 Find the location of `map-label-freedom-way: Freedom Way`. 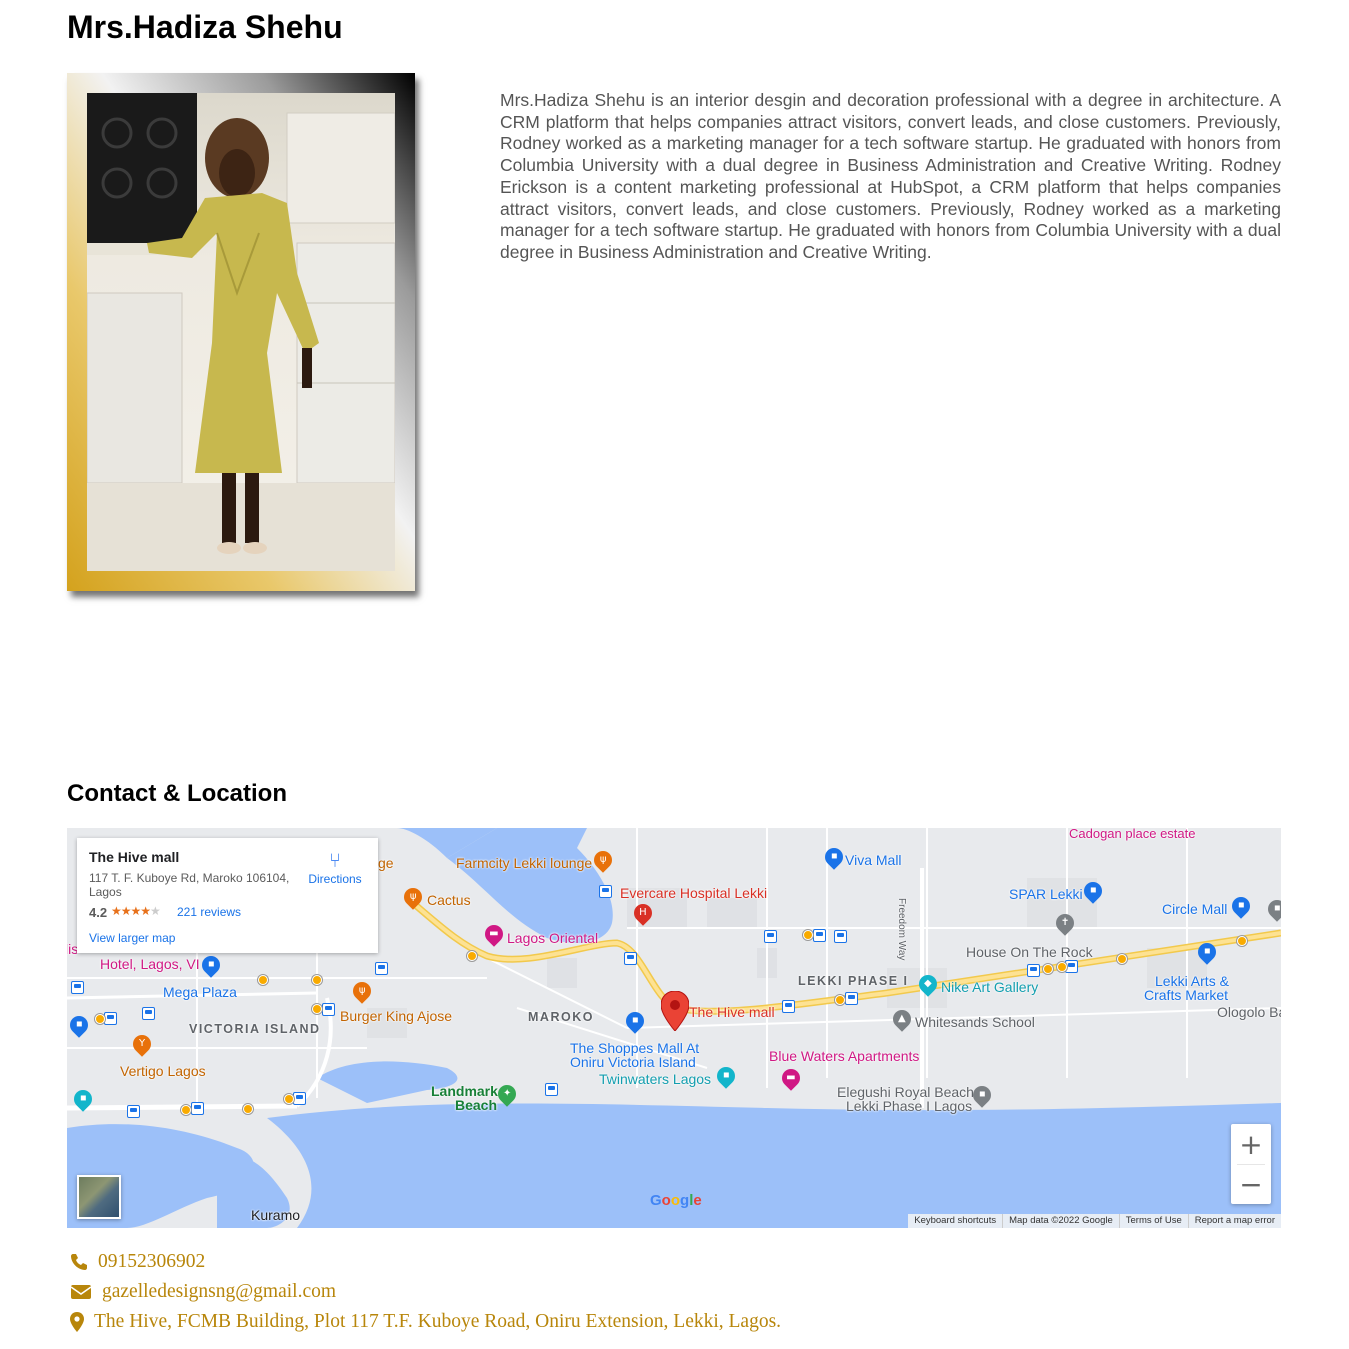

map-label-freedom-way: Freedom Way is located at coordinates (901, 929).